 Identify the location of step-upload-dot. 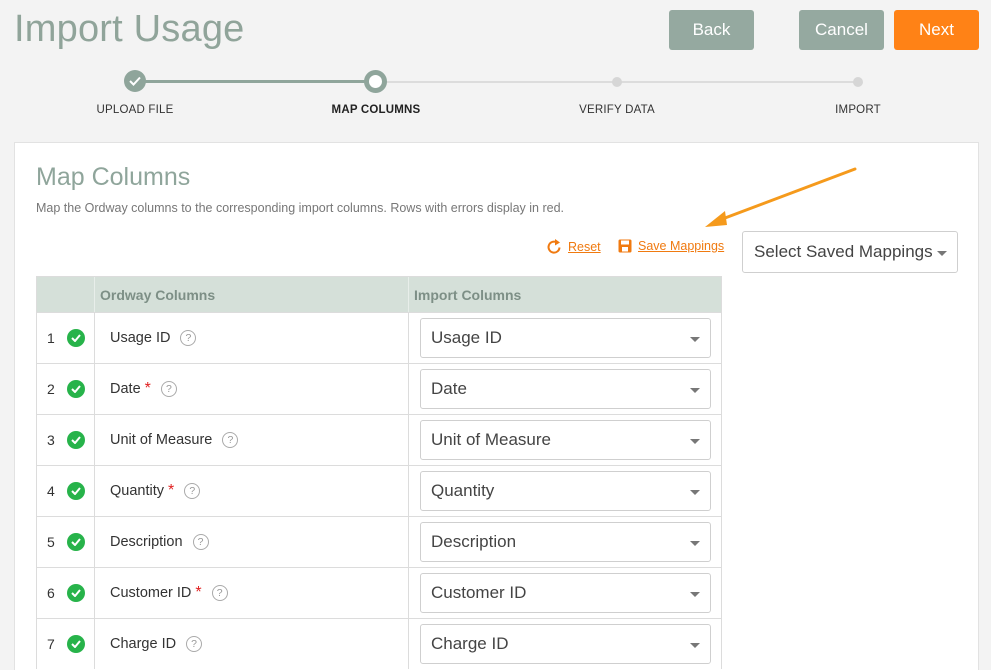
(135, 81).